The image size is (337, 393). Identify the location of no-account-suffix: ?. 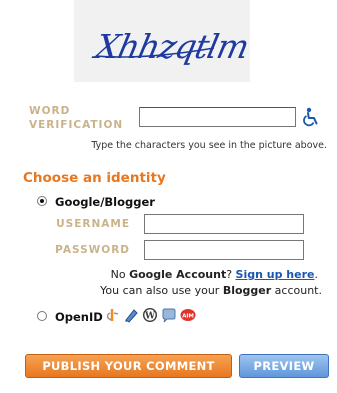
(231, 274).